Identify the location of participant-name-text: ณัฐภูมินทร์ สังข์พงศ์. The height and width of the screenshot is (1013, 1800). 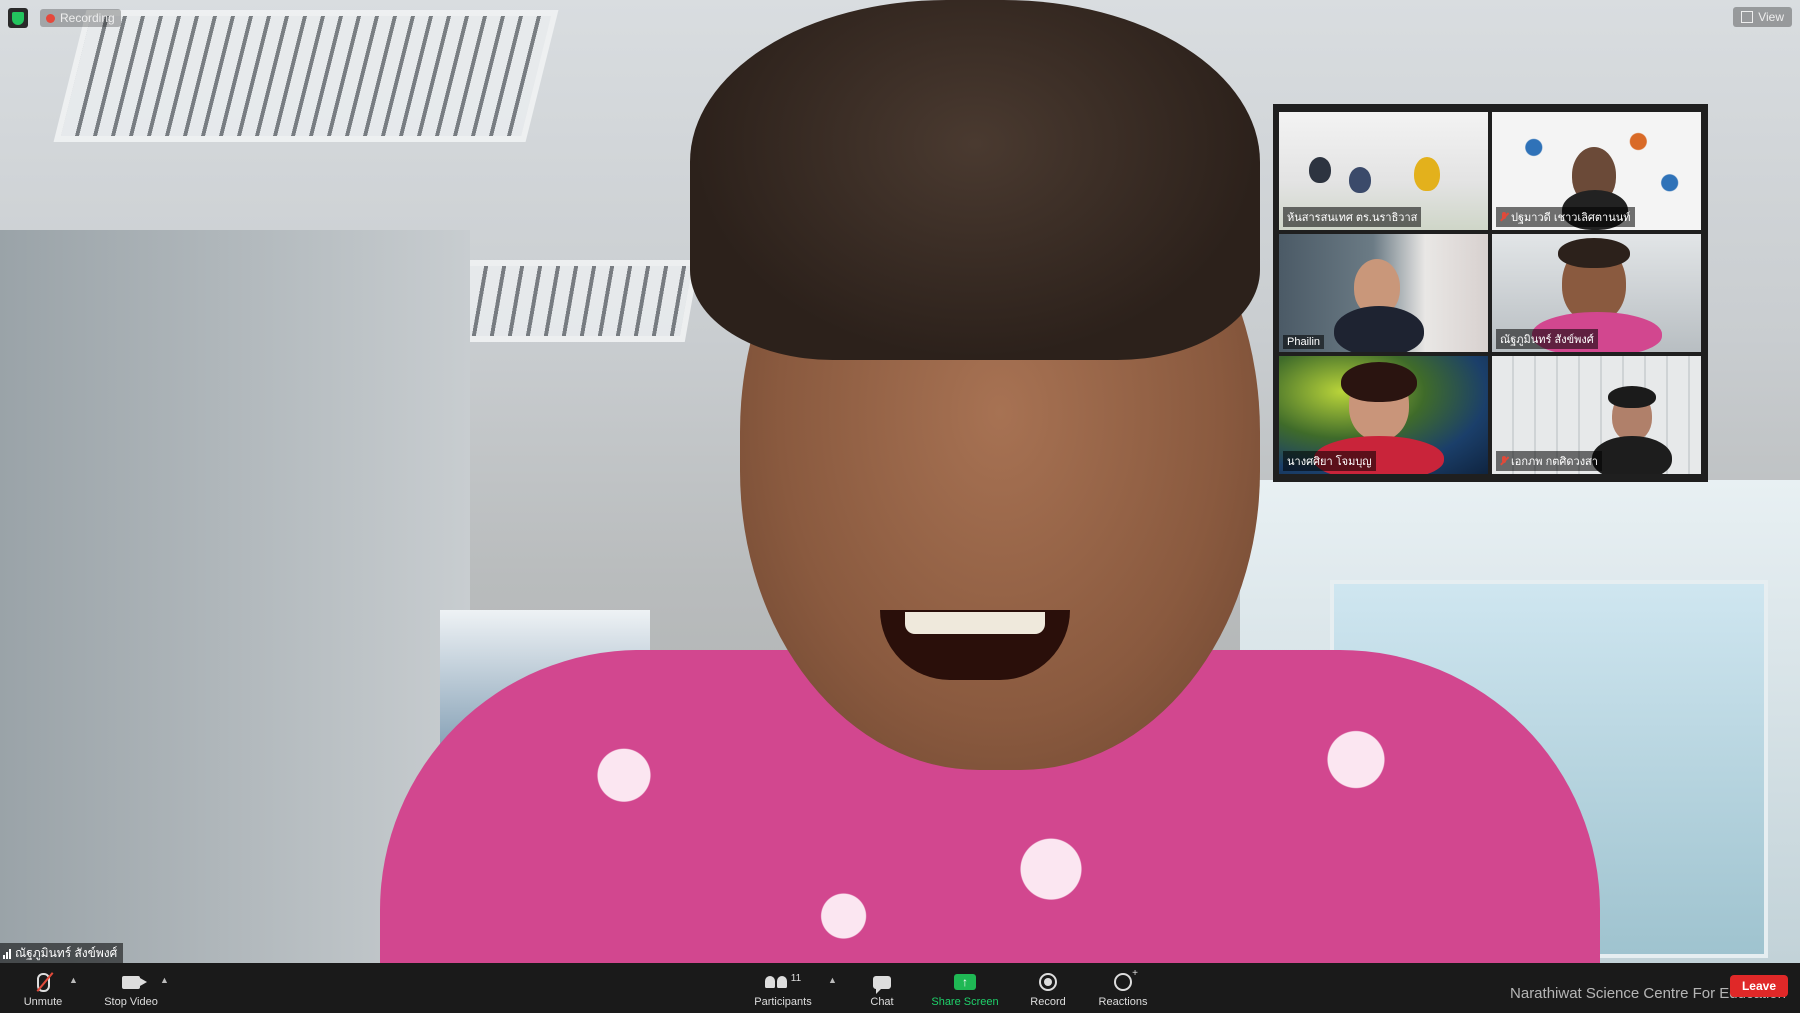
(1547, 340).